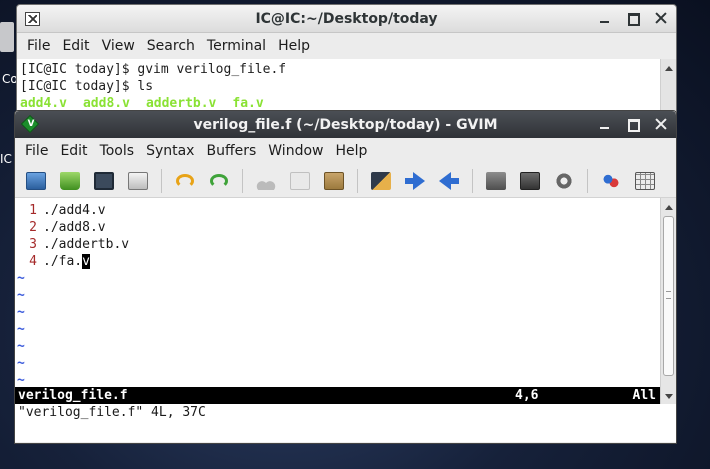 This screenshot has width=710, height=469. Describe the element at coordinates (106, 103) in the screenshot. I see `ls-file: add8.v` at that location.